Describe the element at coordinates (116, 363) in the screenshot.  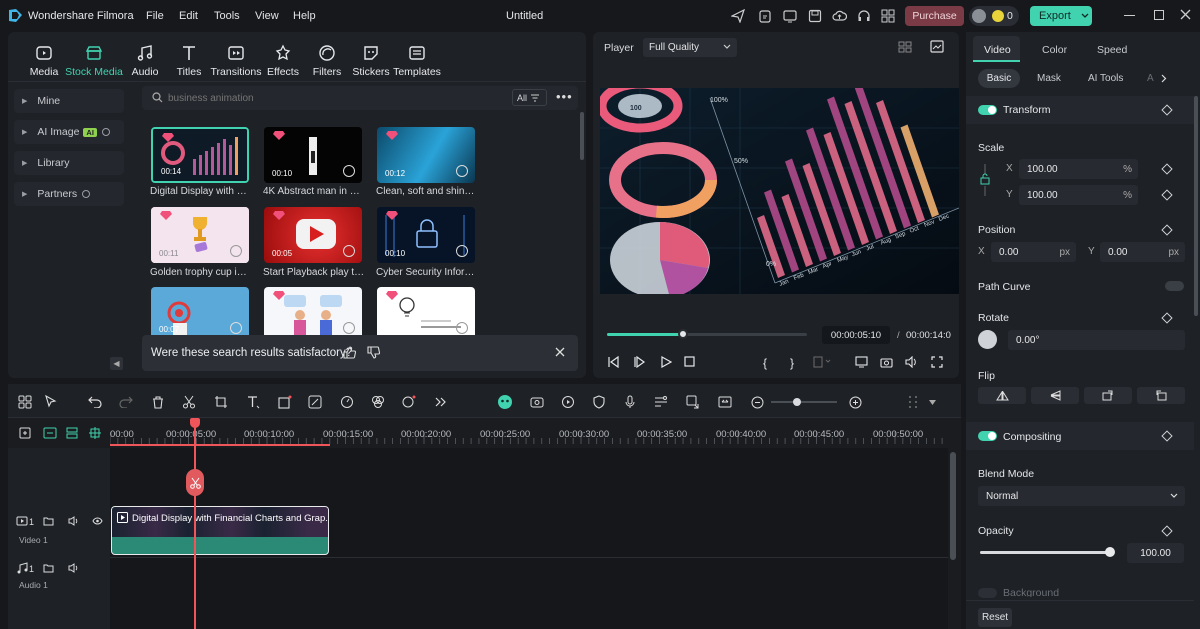
I see `collapse-sidebar-button: ◀` at that location.